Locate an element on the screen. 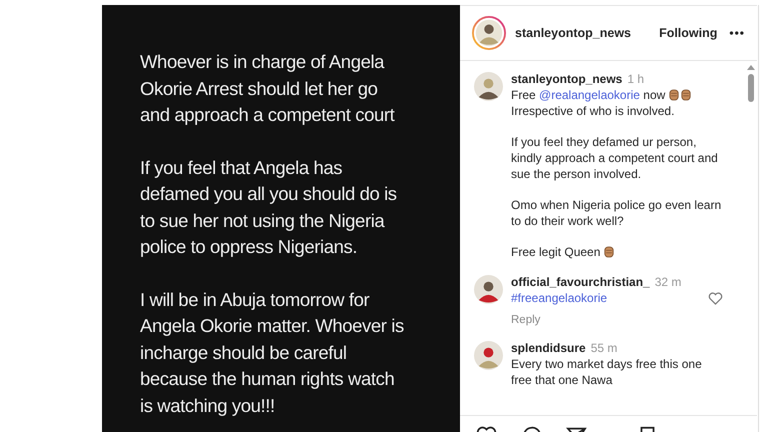 This screenshot has width=768, height=432. comment-text: Omo when Nigeria police go even learn is located at coordinates (616, 204).